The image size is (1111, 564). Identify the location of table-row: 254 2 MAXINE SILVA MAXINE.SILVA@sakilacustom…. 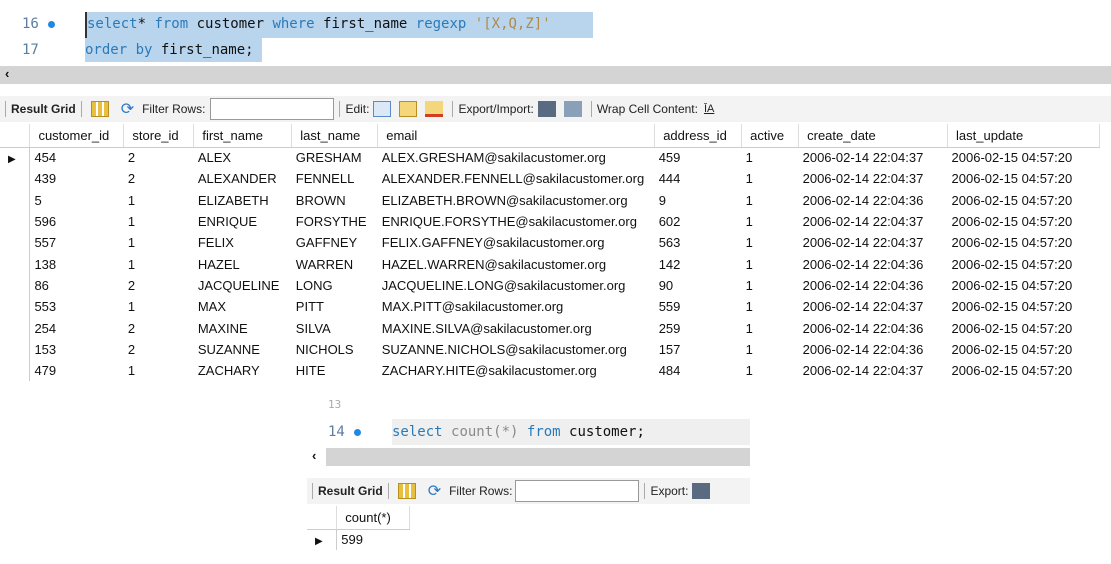
(550, 328).